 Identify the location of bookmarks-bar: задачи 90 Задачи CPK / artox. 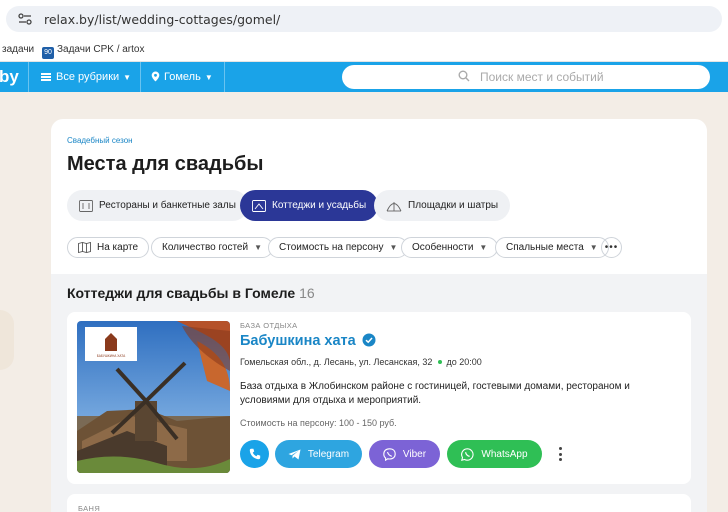
(364, 50).